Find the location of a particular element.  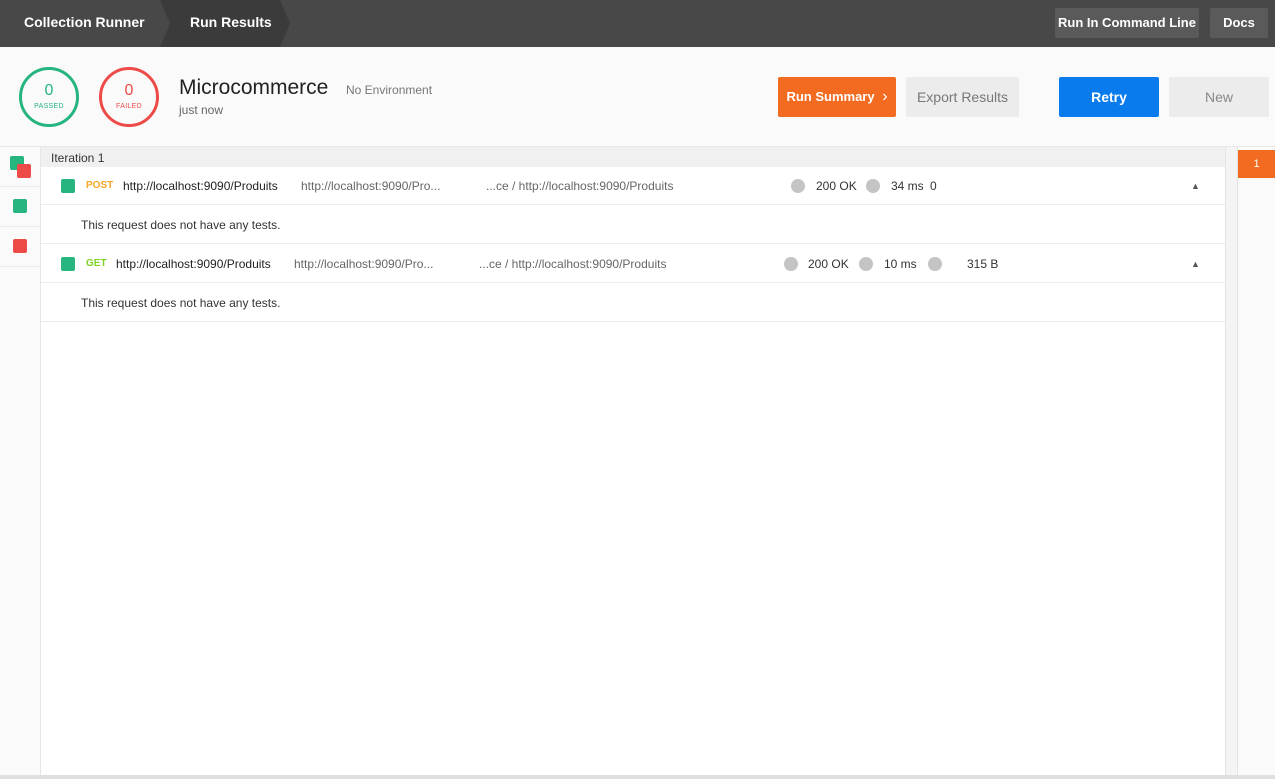

iteration-status-row is located at coordinates (20, 167).